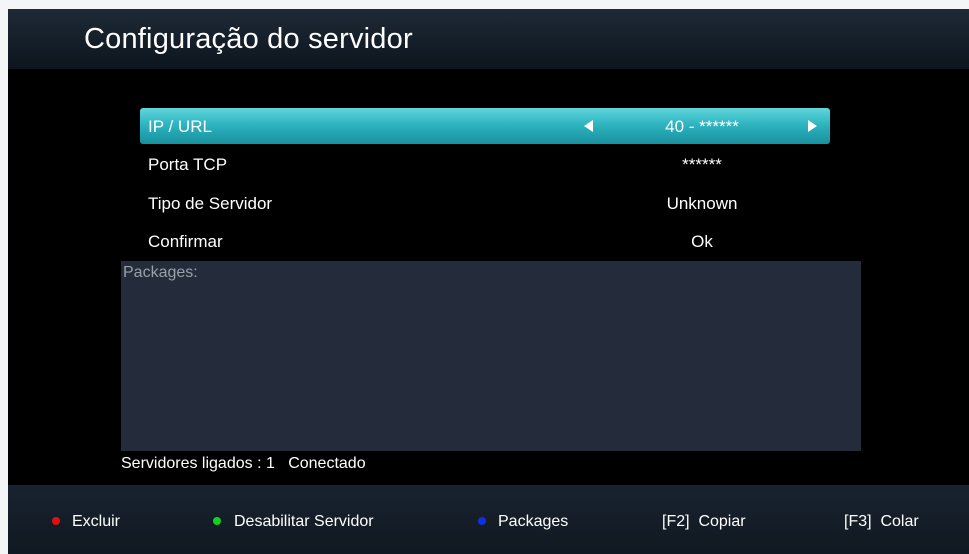 This screenshot has width=969, height=554. I want to click on porta-tcp-value: ******, so click(702, 164).